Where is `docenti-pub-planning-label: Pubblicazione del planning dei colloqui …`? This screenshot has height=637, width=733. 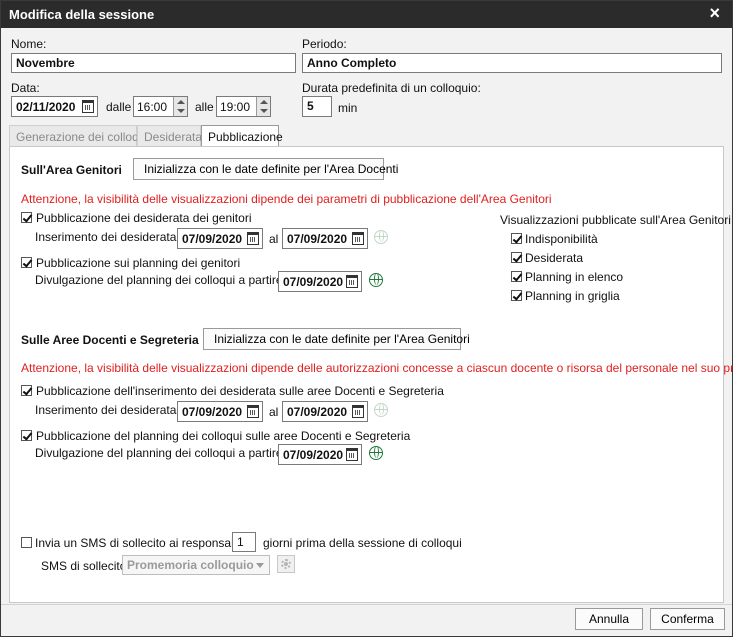
docenti-pub-planning-label: Pubblicazione del planning dei colloqui … is located at coordinates (223, 436).